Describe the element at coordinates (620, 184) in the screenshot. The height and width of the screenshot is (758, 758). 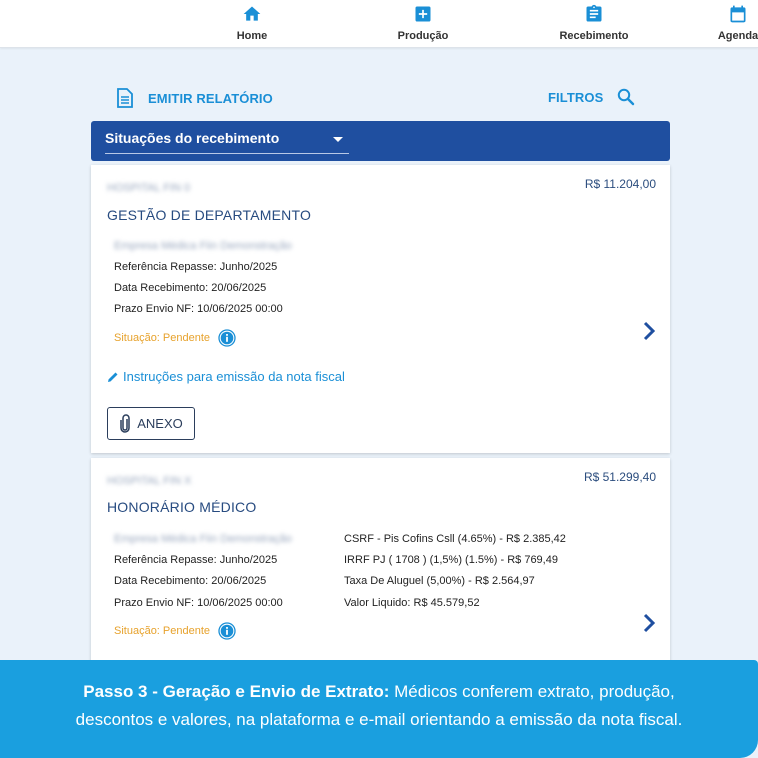
I see `card-amount: R$ 11.204,00` at that location.